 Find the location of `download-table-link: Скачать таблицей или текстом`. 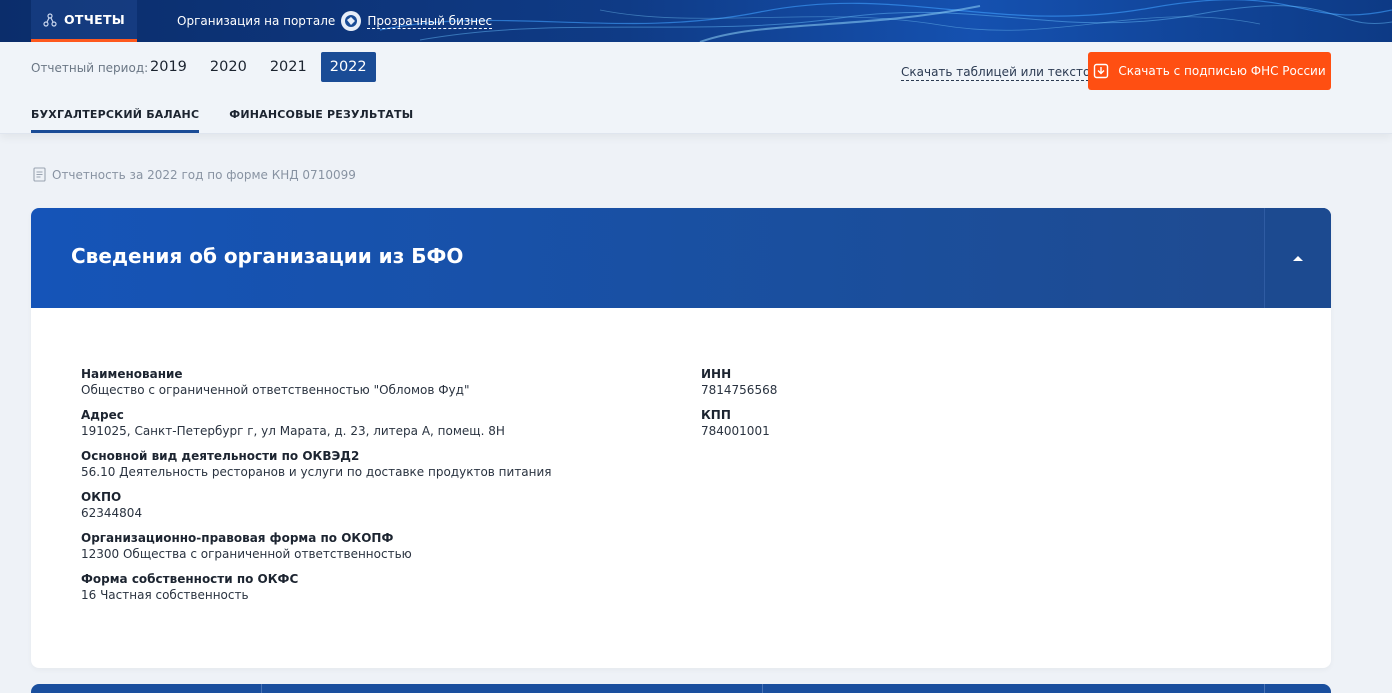

download-table-link: Скачать таблицей или текстом is located at coordinates (1000, 72).